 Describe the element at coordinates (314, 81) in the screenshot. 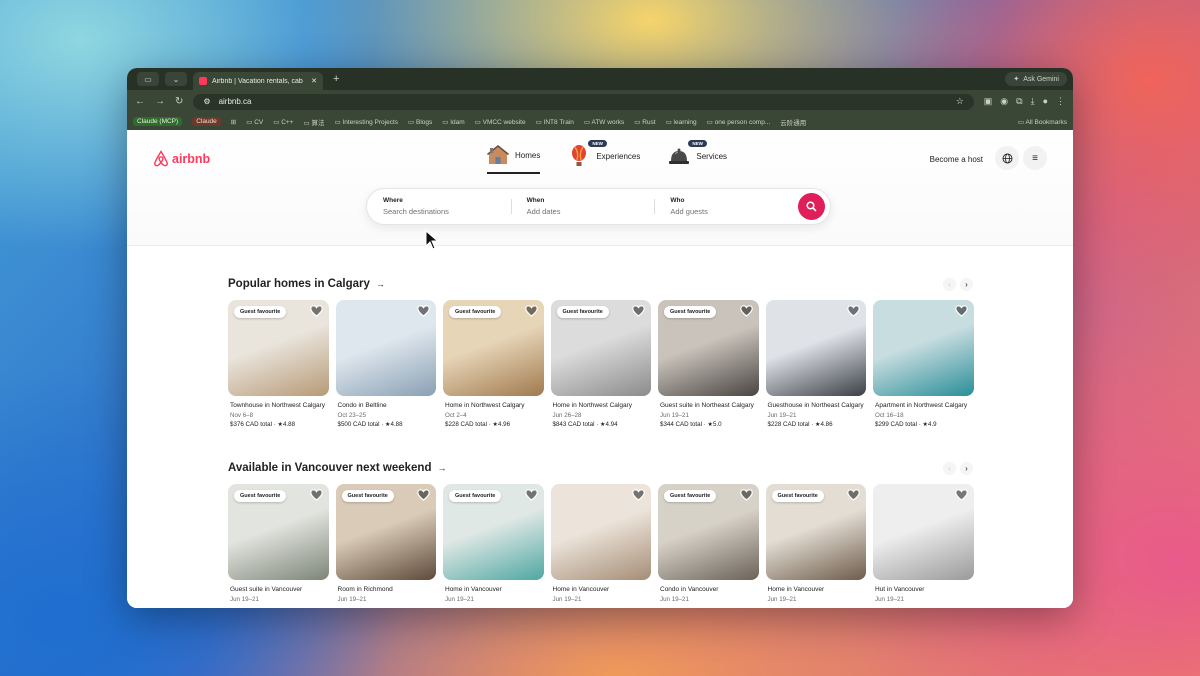

I see `close-tab-icon: ✕` at that location.